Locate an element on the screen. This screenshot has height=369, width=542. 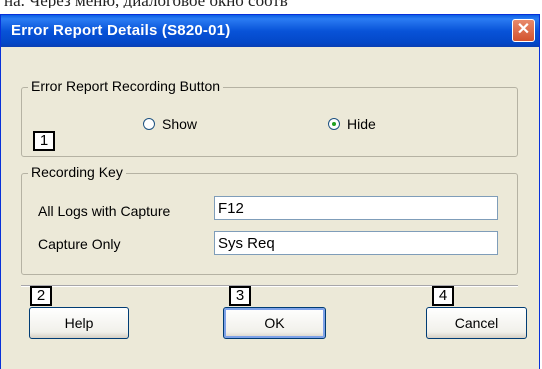
title-bar: Error Report Details (S820-01) ✕ is located at coordinates (270, 31).